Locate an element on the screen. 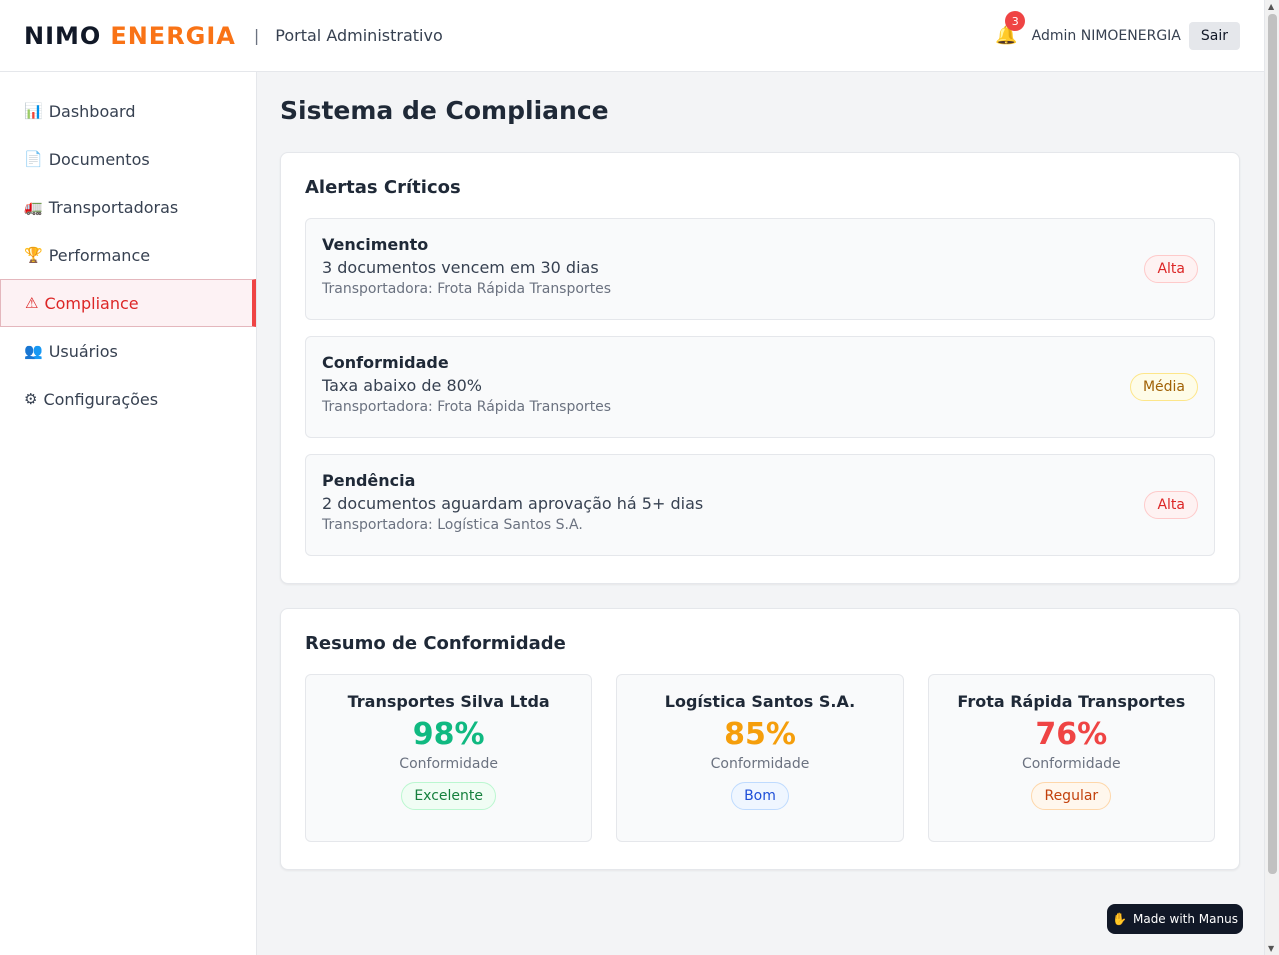  warning-icon: ⚠ is located at coordinates (32, 303).